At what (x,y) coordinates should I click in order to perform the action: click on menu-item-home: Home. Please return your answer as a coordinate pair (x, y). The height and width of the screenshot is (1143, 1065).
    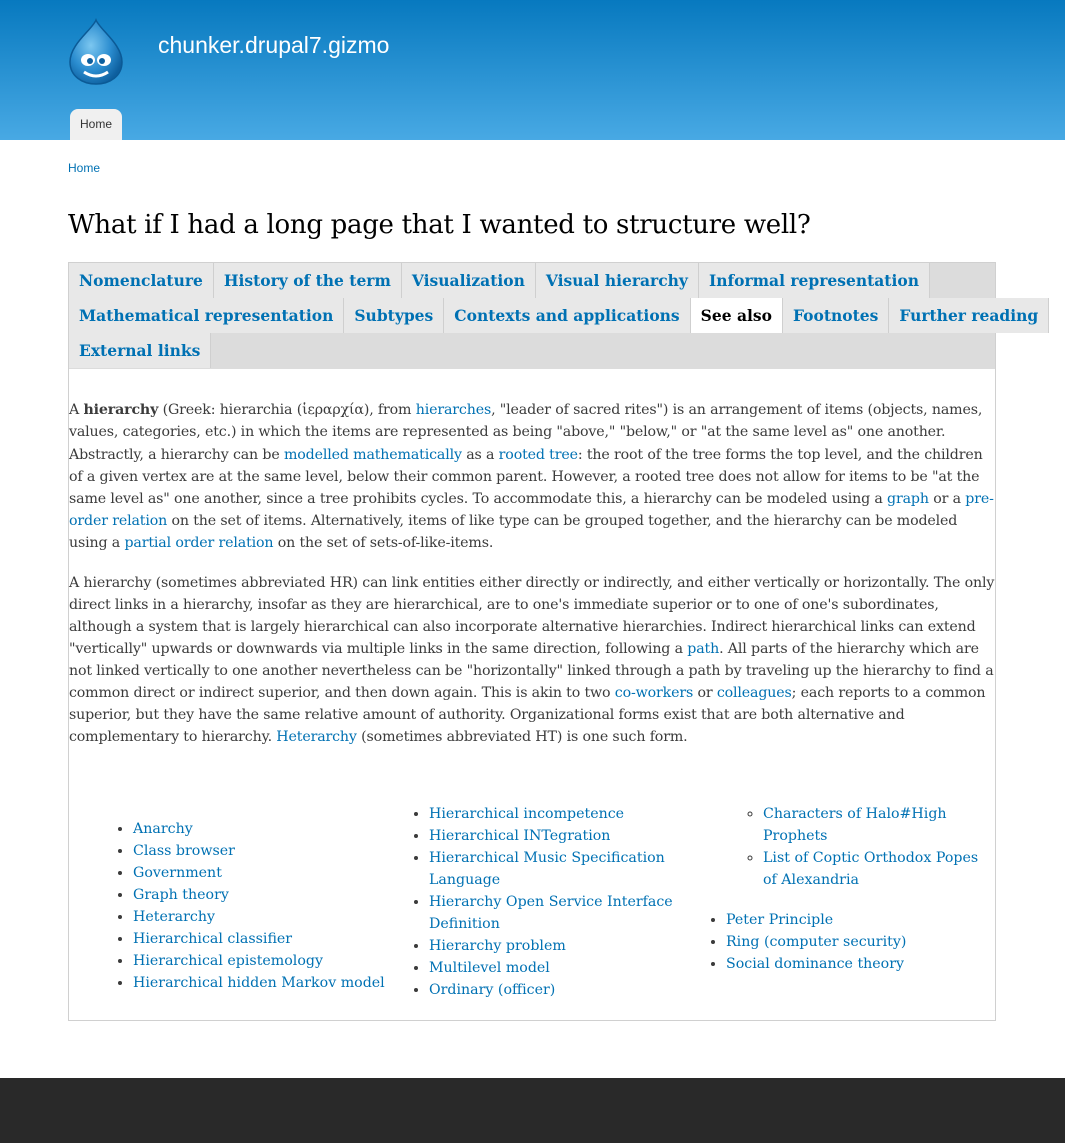
    Looking at the image, I should click on (96, 124).